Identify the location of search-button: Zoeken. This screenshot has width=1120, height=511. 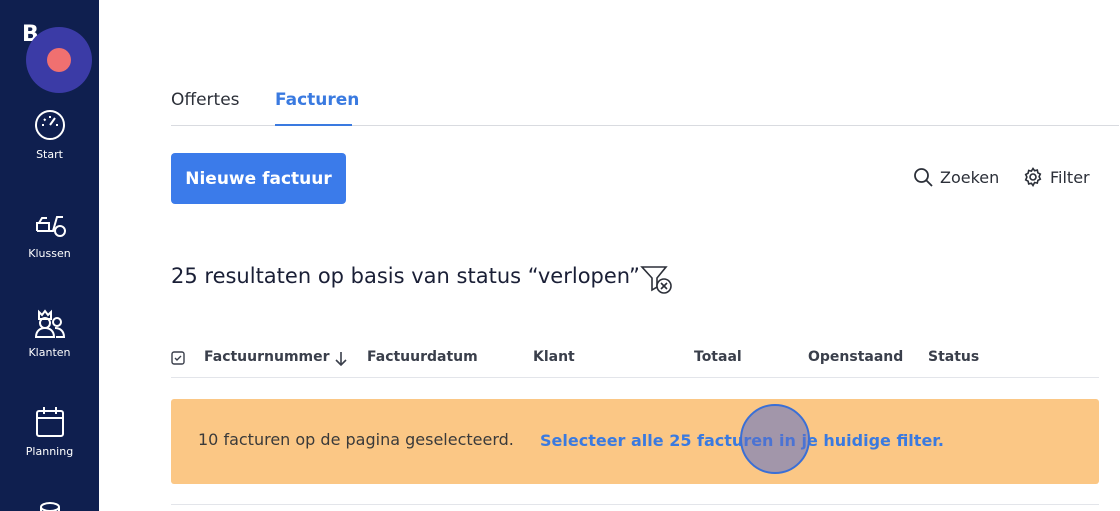
(956, 177).